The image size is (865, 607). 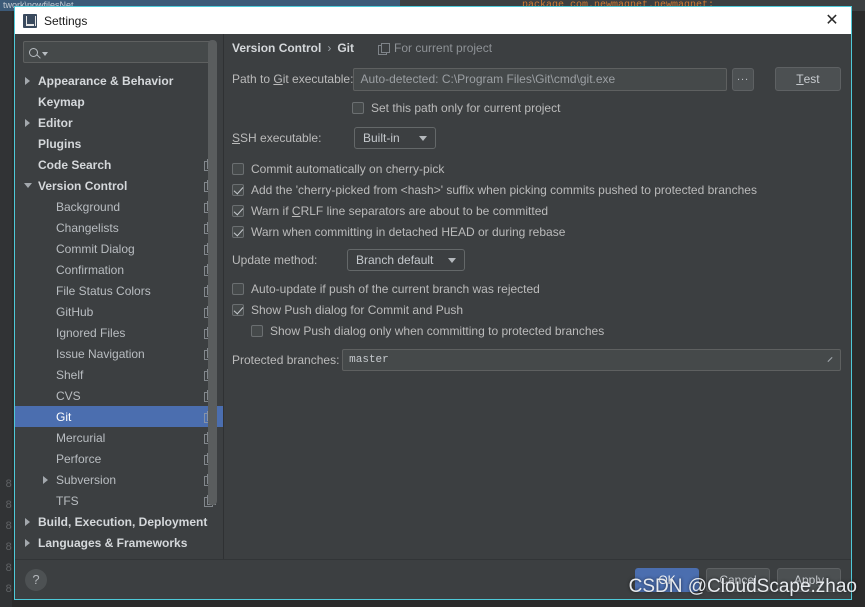 I want to click on sidebar-item-ignored-files: Ignored Files, so click(x=119, y=332).